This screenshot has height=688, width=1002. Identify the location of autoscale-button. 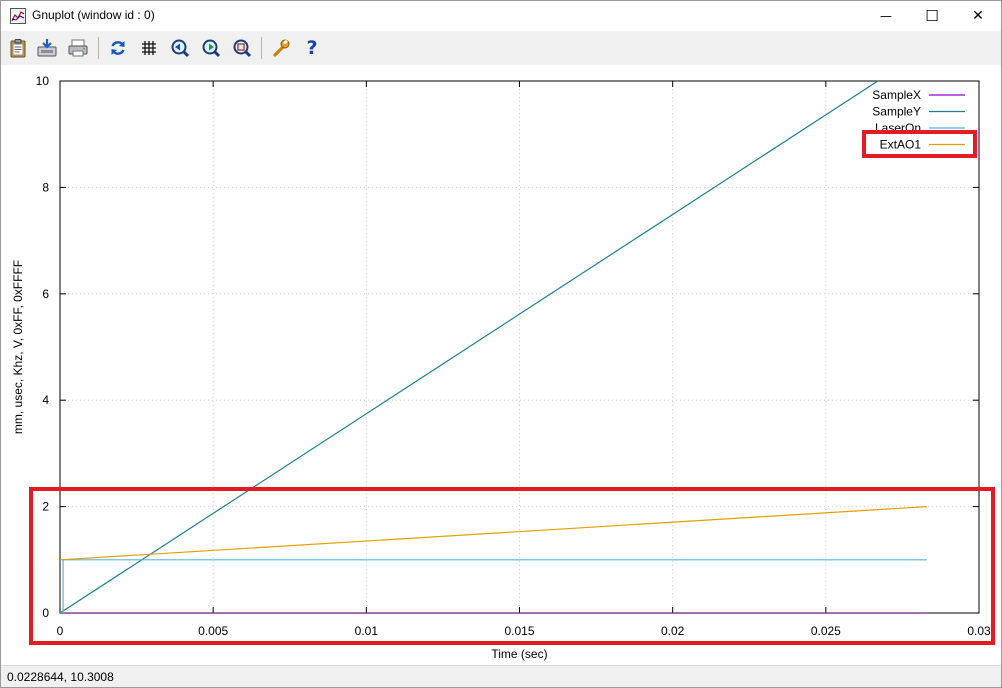
(242, 48).